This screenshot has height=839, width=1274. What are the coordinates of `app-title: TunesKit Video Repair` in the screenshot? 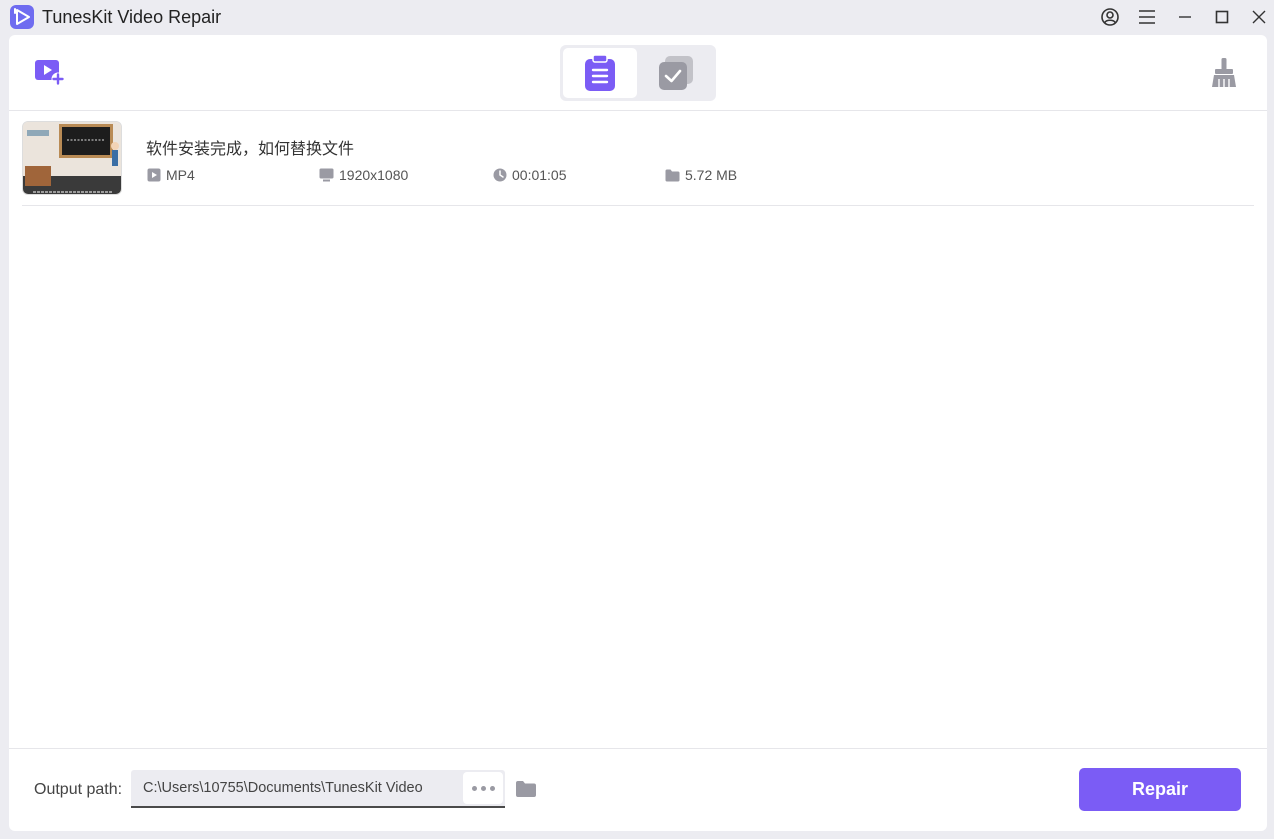 It's located at (132, 17).